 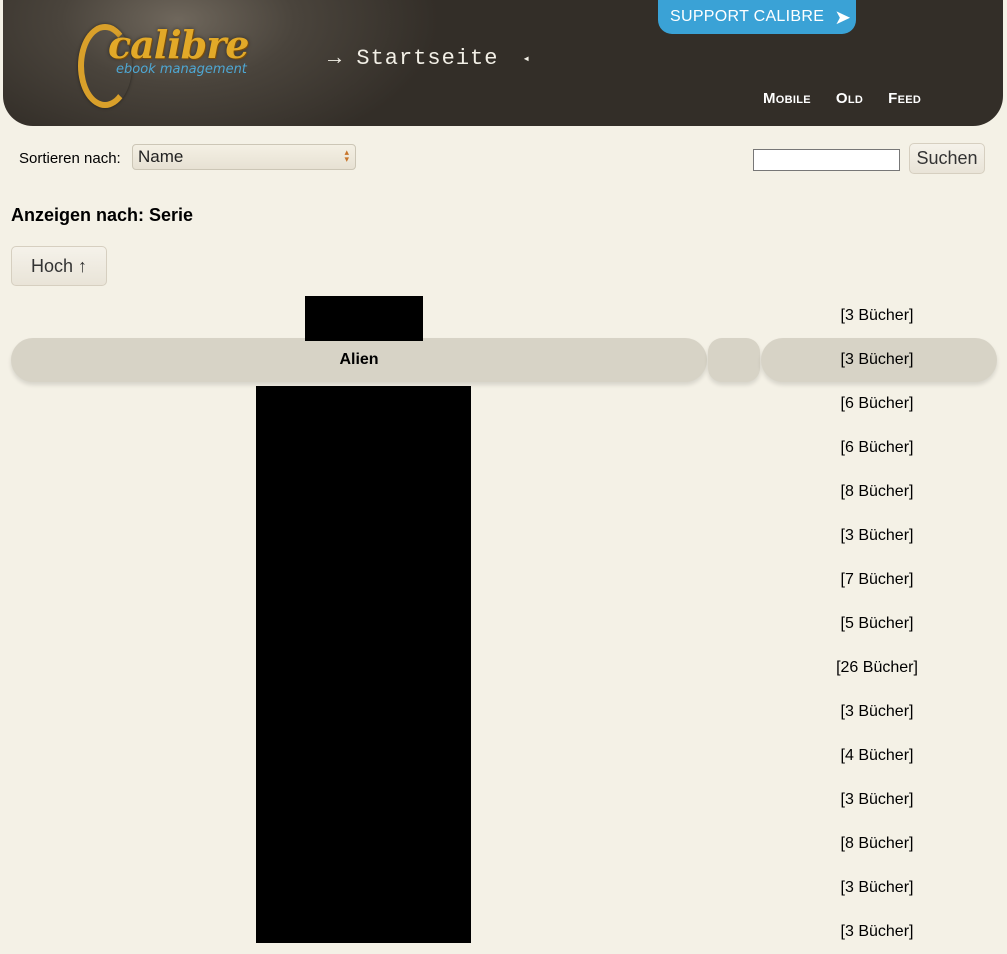 I want to click on search-input, so click(x=826, y=160).